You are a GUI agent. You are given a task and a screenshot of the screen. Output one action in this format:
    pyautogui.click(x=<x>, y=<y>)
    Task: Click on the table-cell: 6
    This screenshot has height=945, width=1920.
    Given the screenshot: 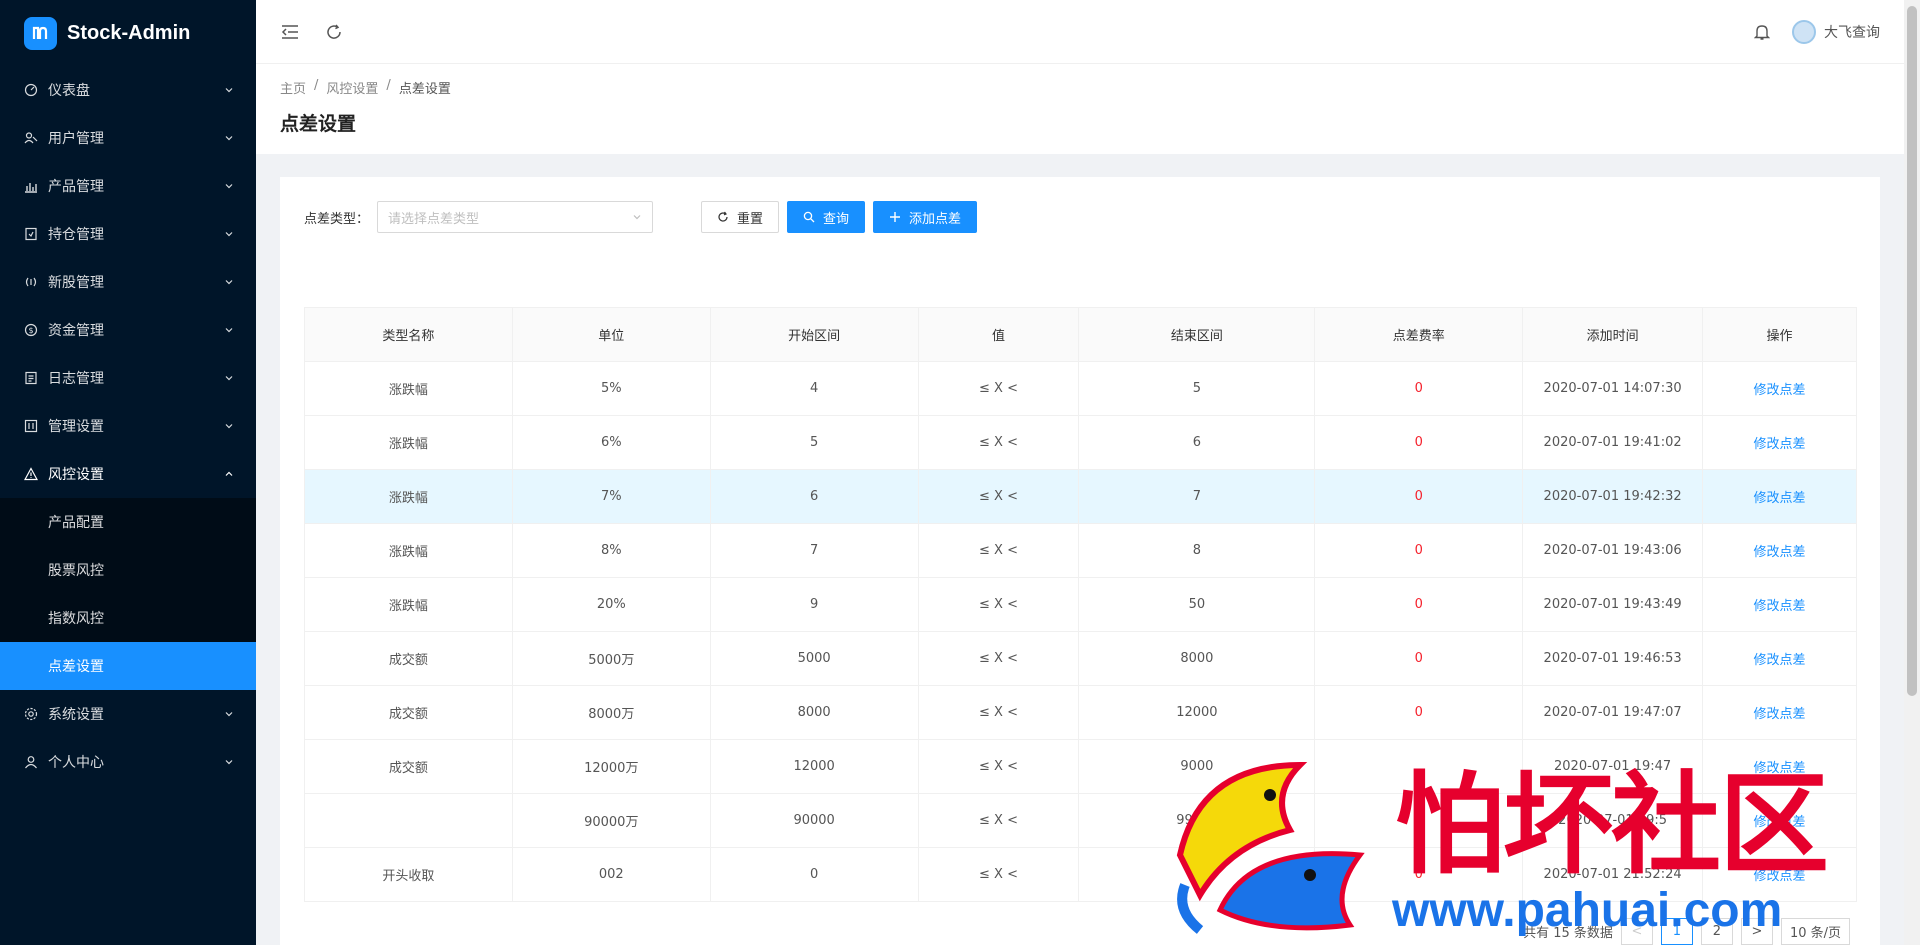 What is the action you would take?
    pyautogui.click(x=814, y=496)
    